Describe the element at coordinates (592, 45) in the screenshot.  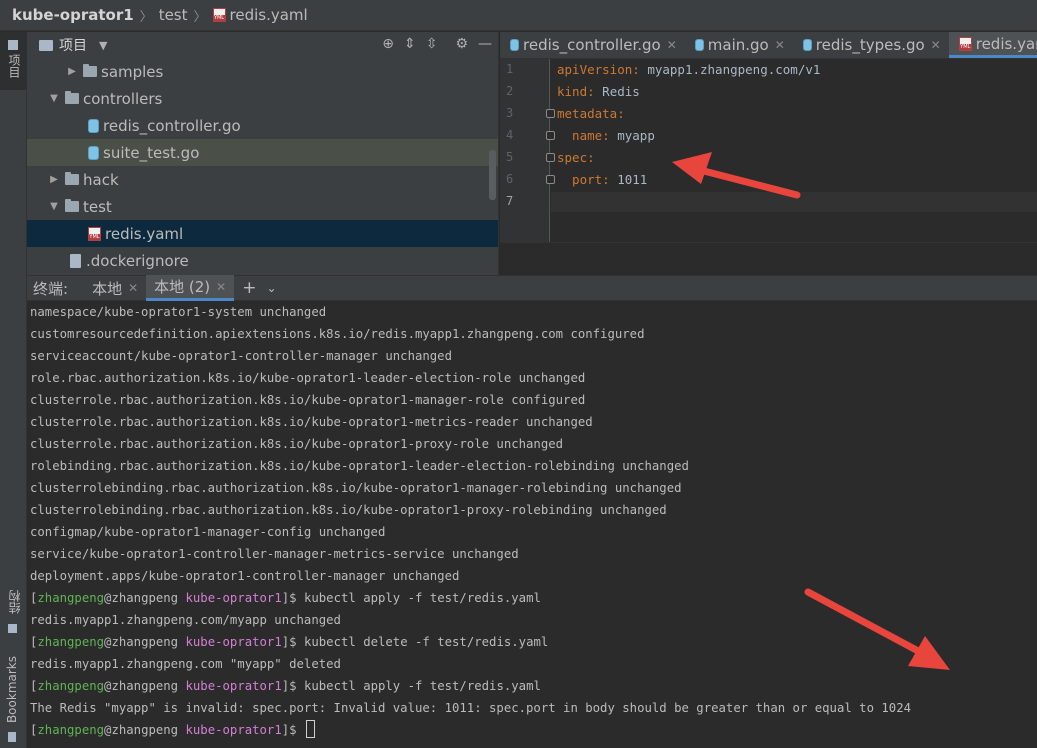
I see `tab-redis-controller-go: redis_controller.go ✕` at that location.